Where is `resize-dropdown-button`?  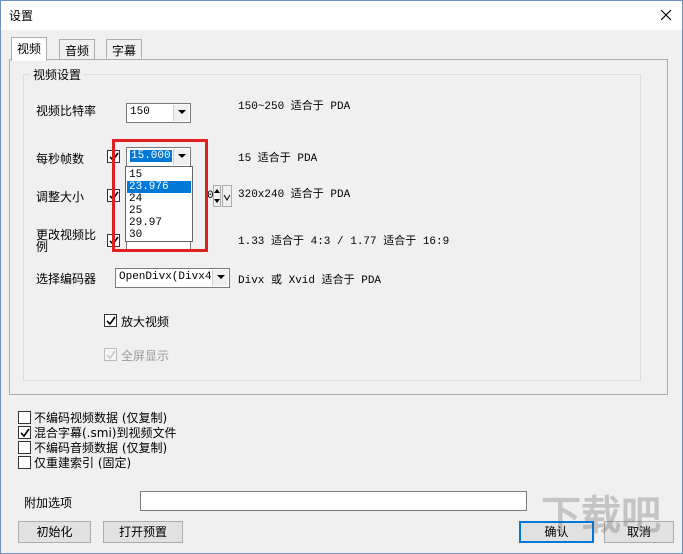 resize-dropdown-button is located at coordinates (227, 196).